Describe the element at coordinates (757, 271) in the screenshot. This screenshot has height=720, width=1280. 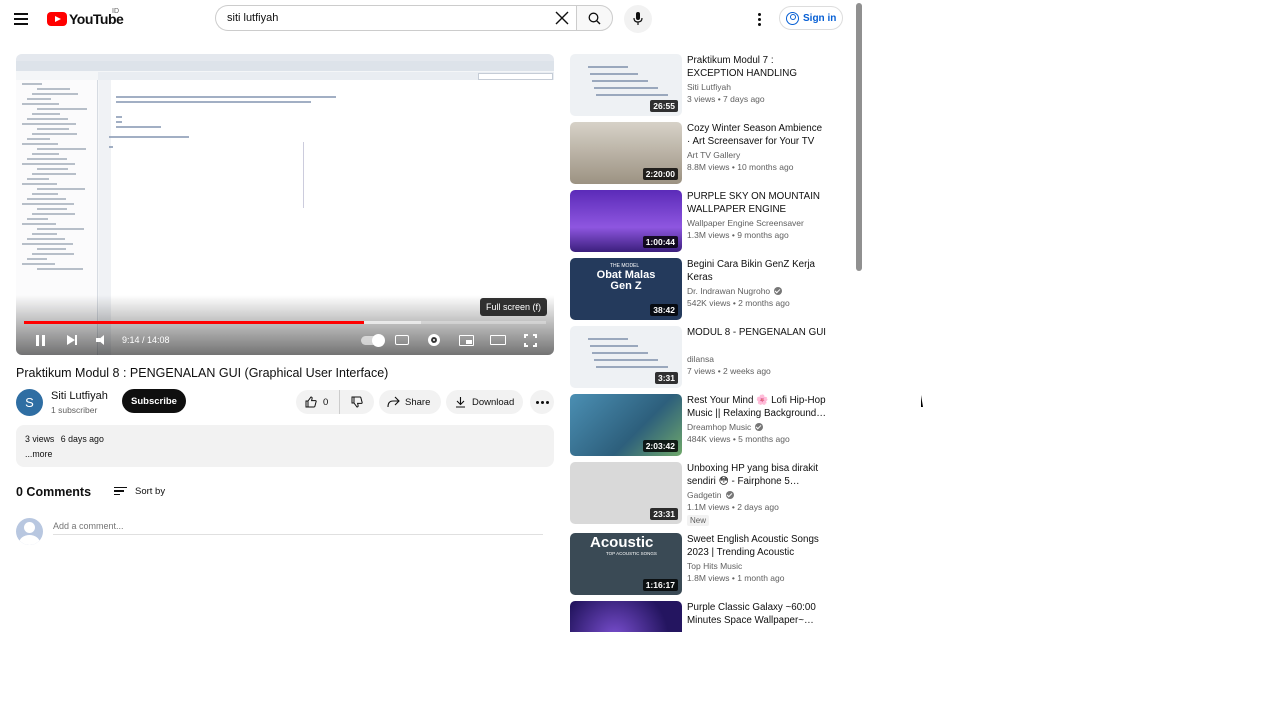
I see `video-title-link: Begini Cara Bikin GenZ Kerja Keras` at that location.